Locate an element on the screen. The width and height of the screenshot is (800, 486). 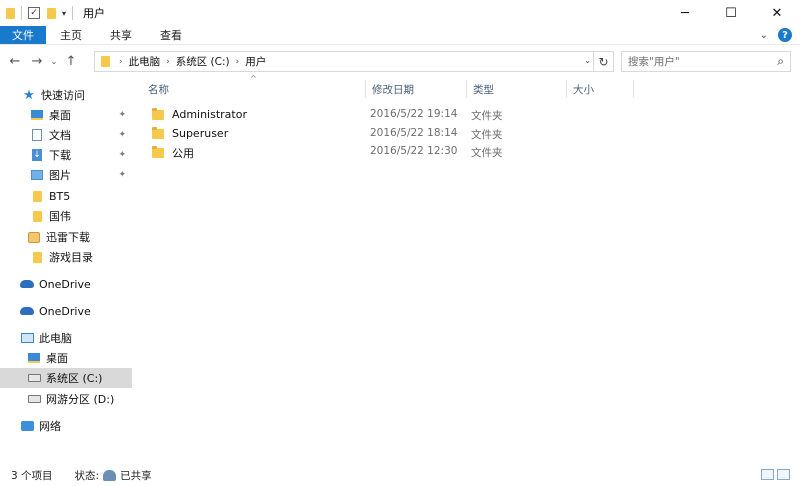
table-row: Superuser 2016/5/22 18:14 文件夹 is located at coordinates (392, 133).